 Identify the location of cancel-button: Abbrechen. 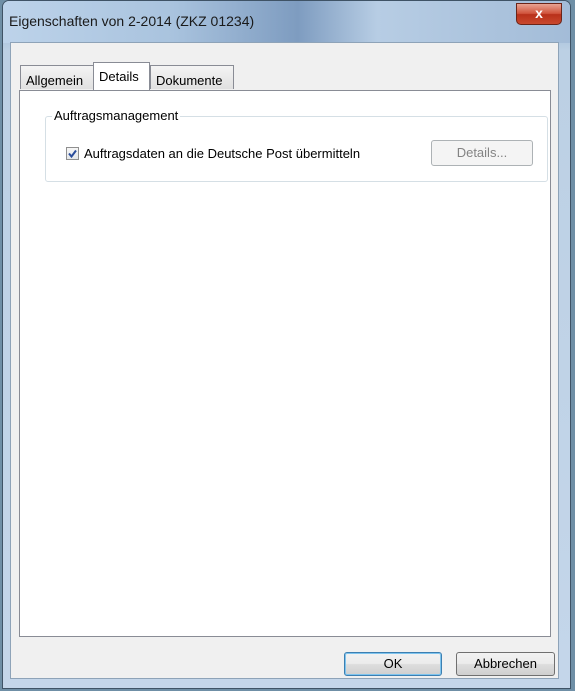
(505, 664).